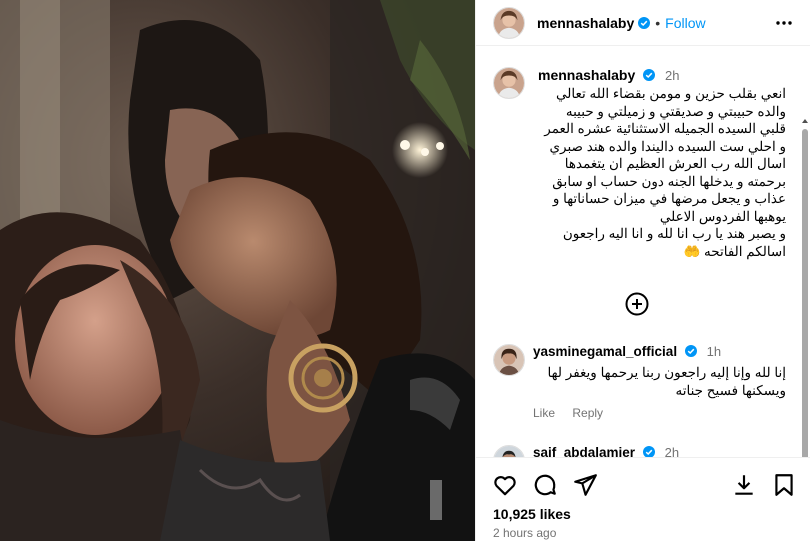 Image resolution: width=810 pixels, height=541 pixels. Describe the element at coordinates (675, 111) in the screenshot. I see `caption-line: والده حبيبتي و صديقتي و زميلتي و حبيبه` at that location.